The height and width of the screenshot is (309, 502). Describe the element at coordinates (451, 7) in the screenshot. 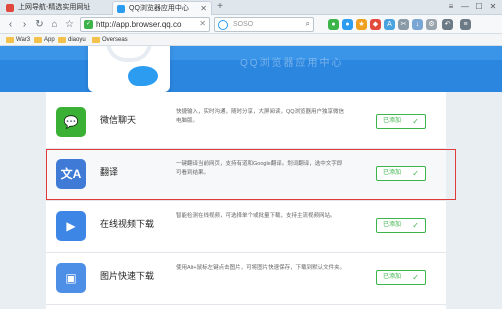

I see `menu-button: ≡` at that location.